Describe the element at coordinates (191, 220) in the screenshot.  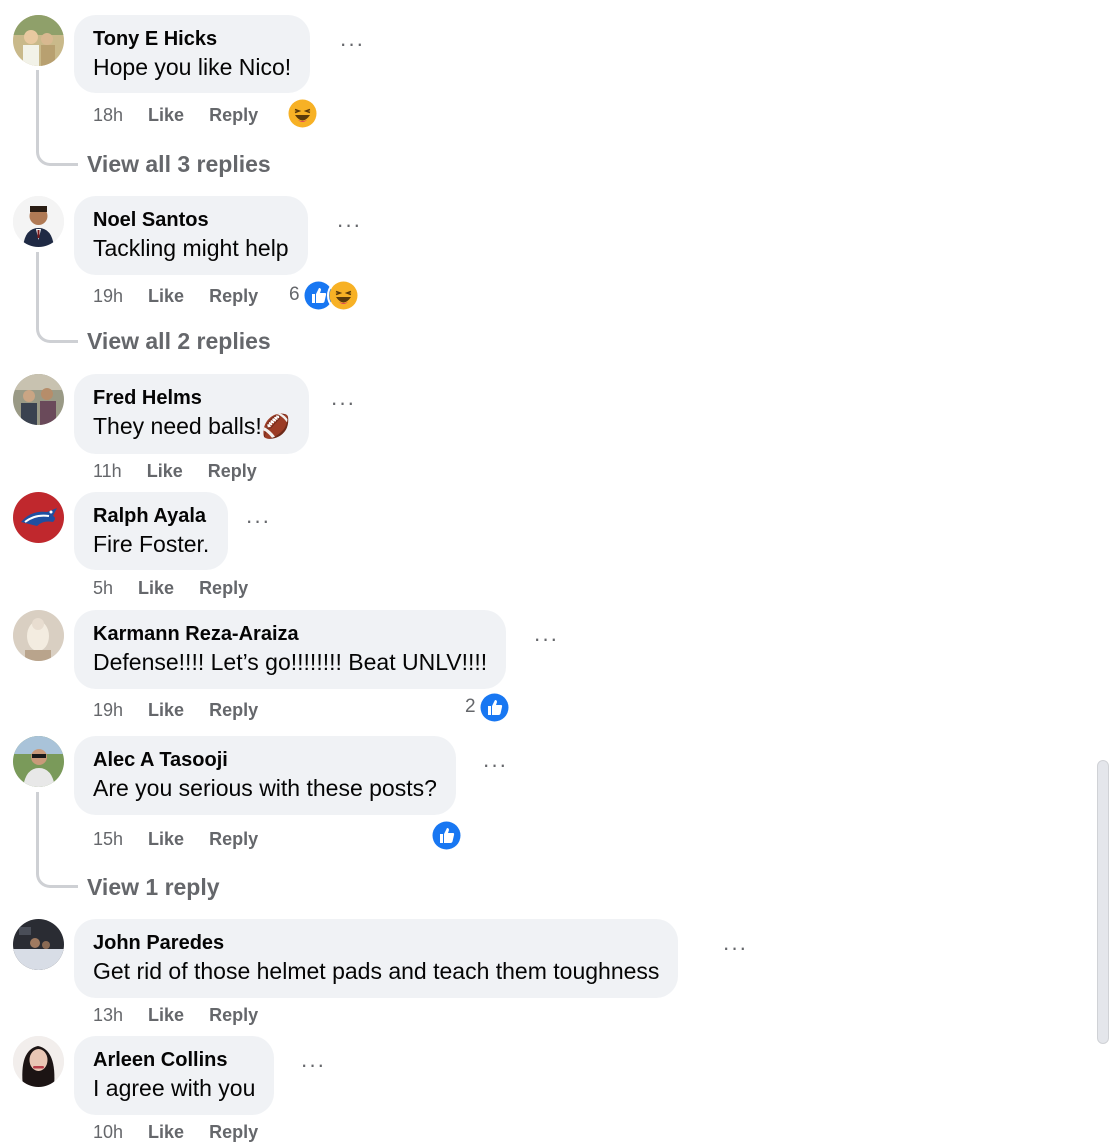
I see `comment-author: Noel Santos` at that location.